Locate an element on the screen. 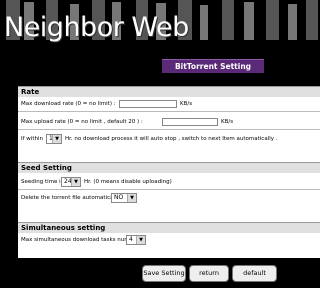 The width and height of the screenshot is (320, 288). max-download-unit: KB/s is located at coordinates (186, 104).